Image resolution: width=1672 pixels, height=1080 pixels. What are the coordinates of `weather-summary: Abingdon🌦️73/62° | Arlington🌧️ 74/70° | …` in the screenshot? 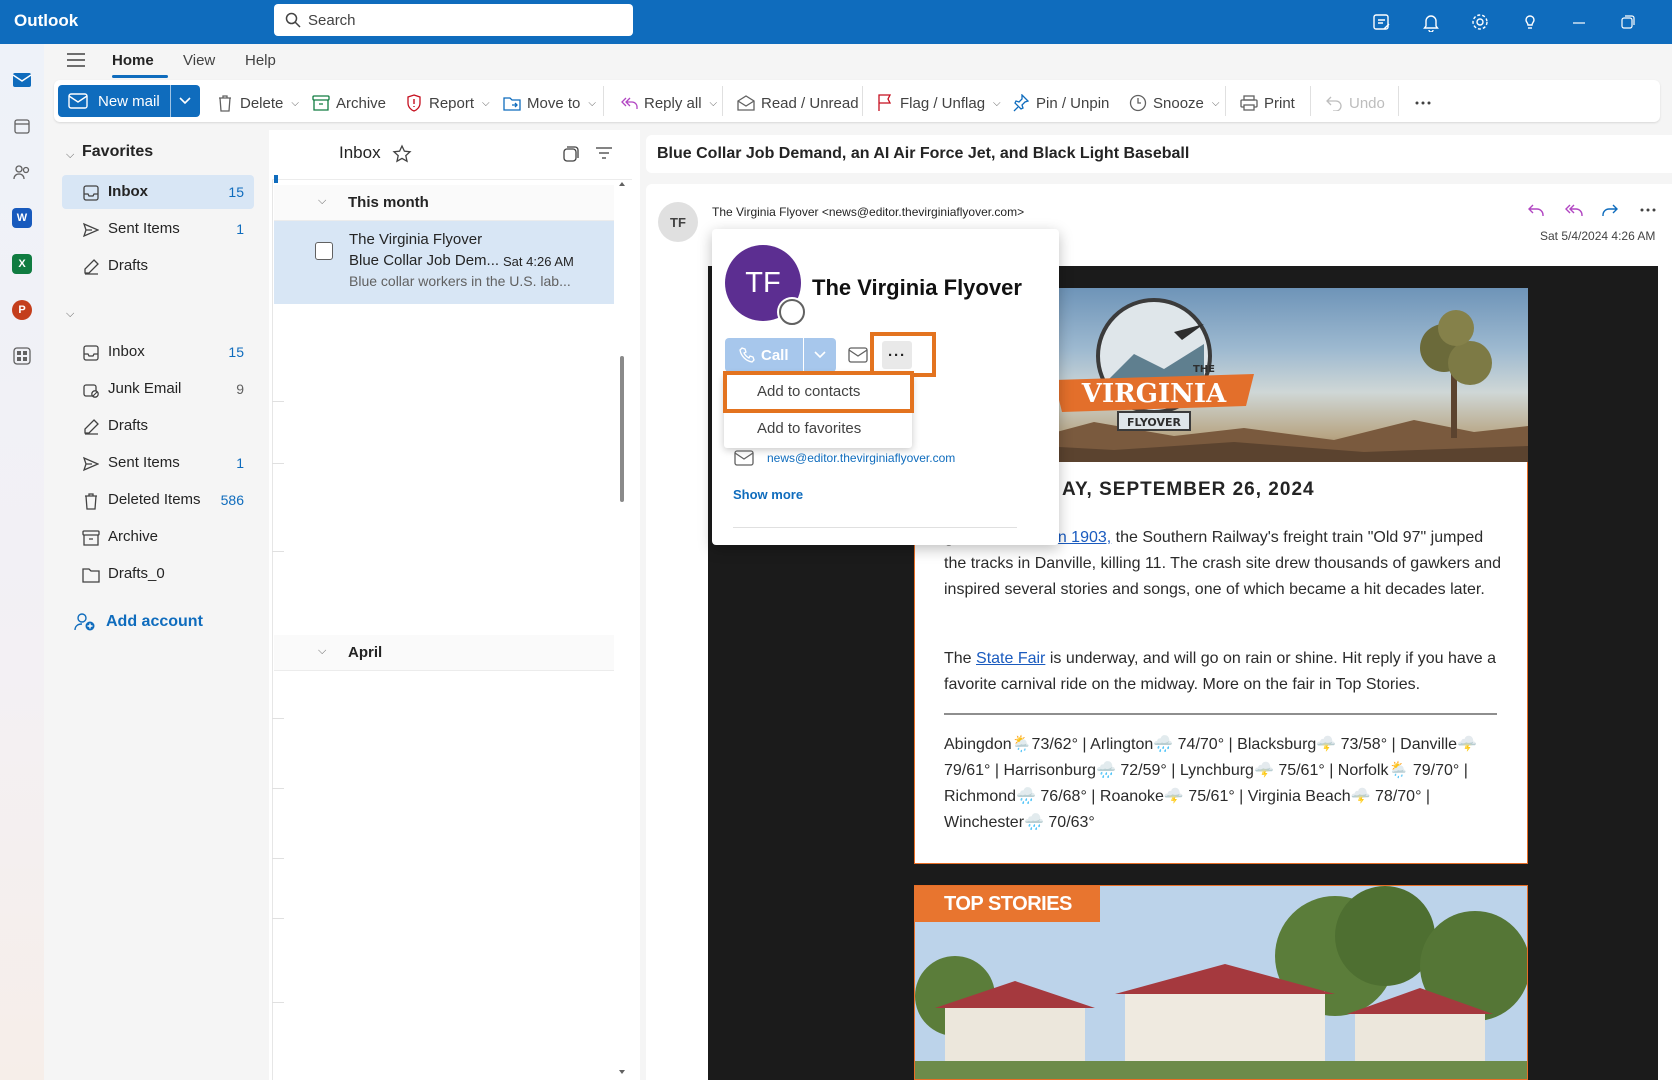 It's located at (1210, 783).